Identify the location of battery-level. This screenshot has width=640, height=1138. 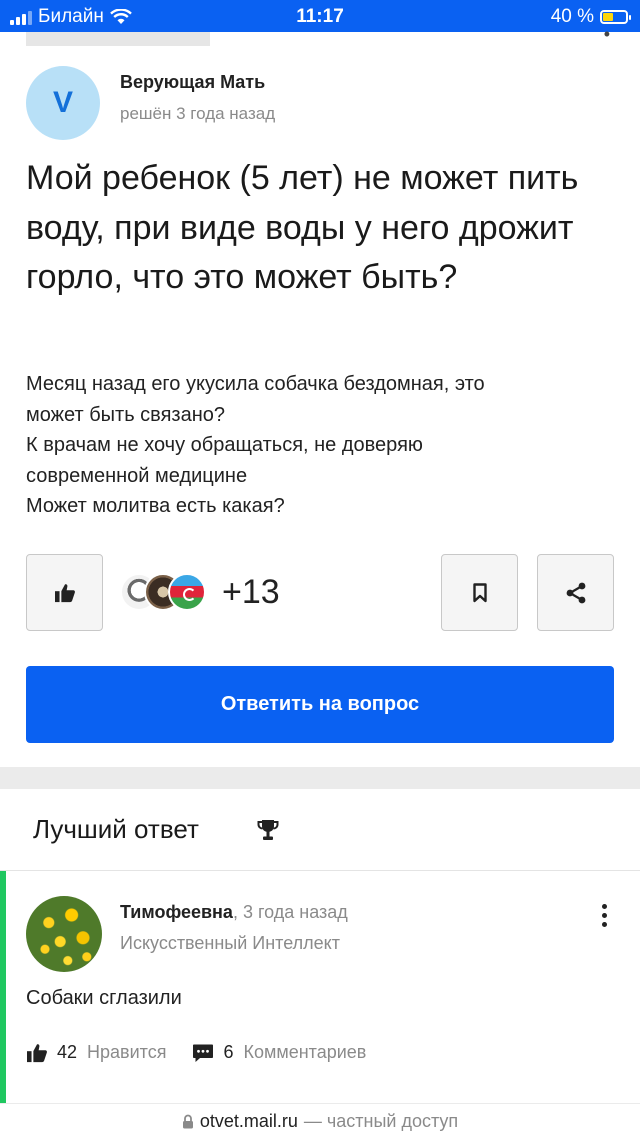
(608, 17).